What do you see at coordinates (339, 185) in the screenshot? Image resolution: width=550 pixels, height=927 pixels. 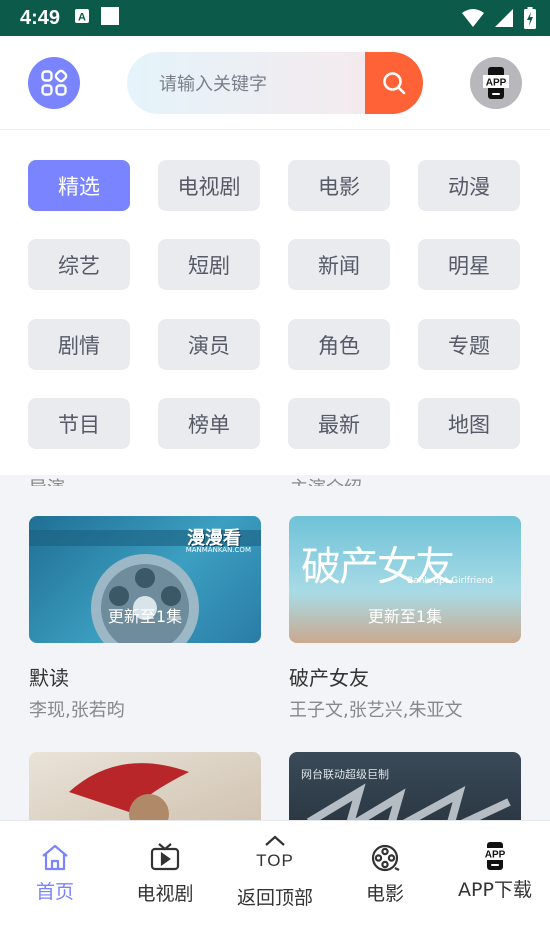 I see `category-chip: 电影` at bounding box center [339, 185].